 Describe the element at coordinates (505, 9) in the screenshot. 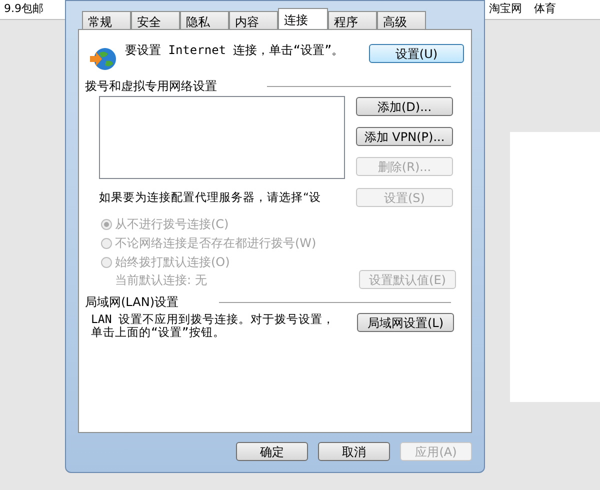

I see `browser-tab: 淘宝网` at that location.